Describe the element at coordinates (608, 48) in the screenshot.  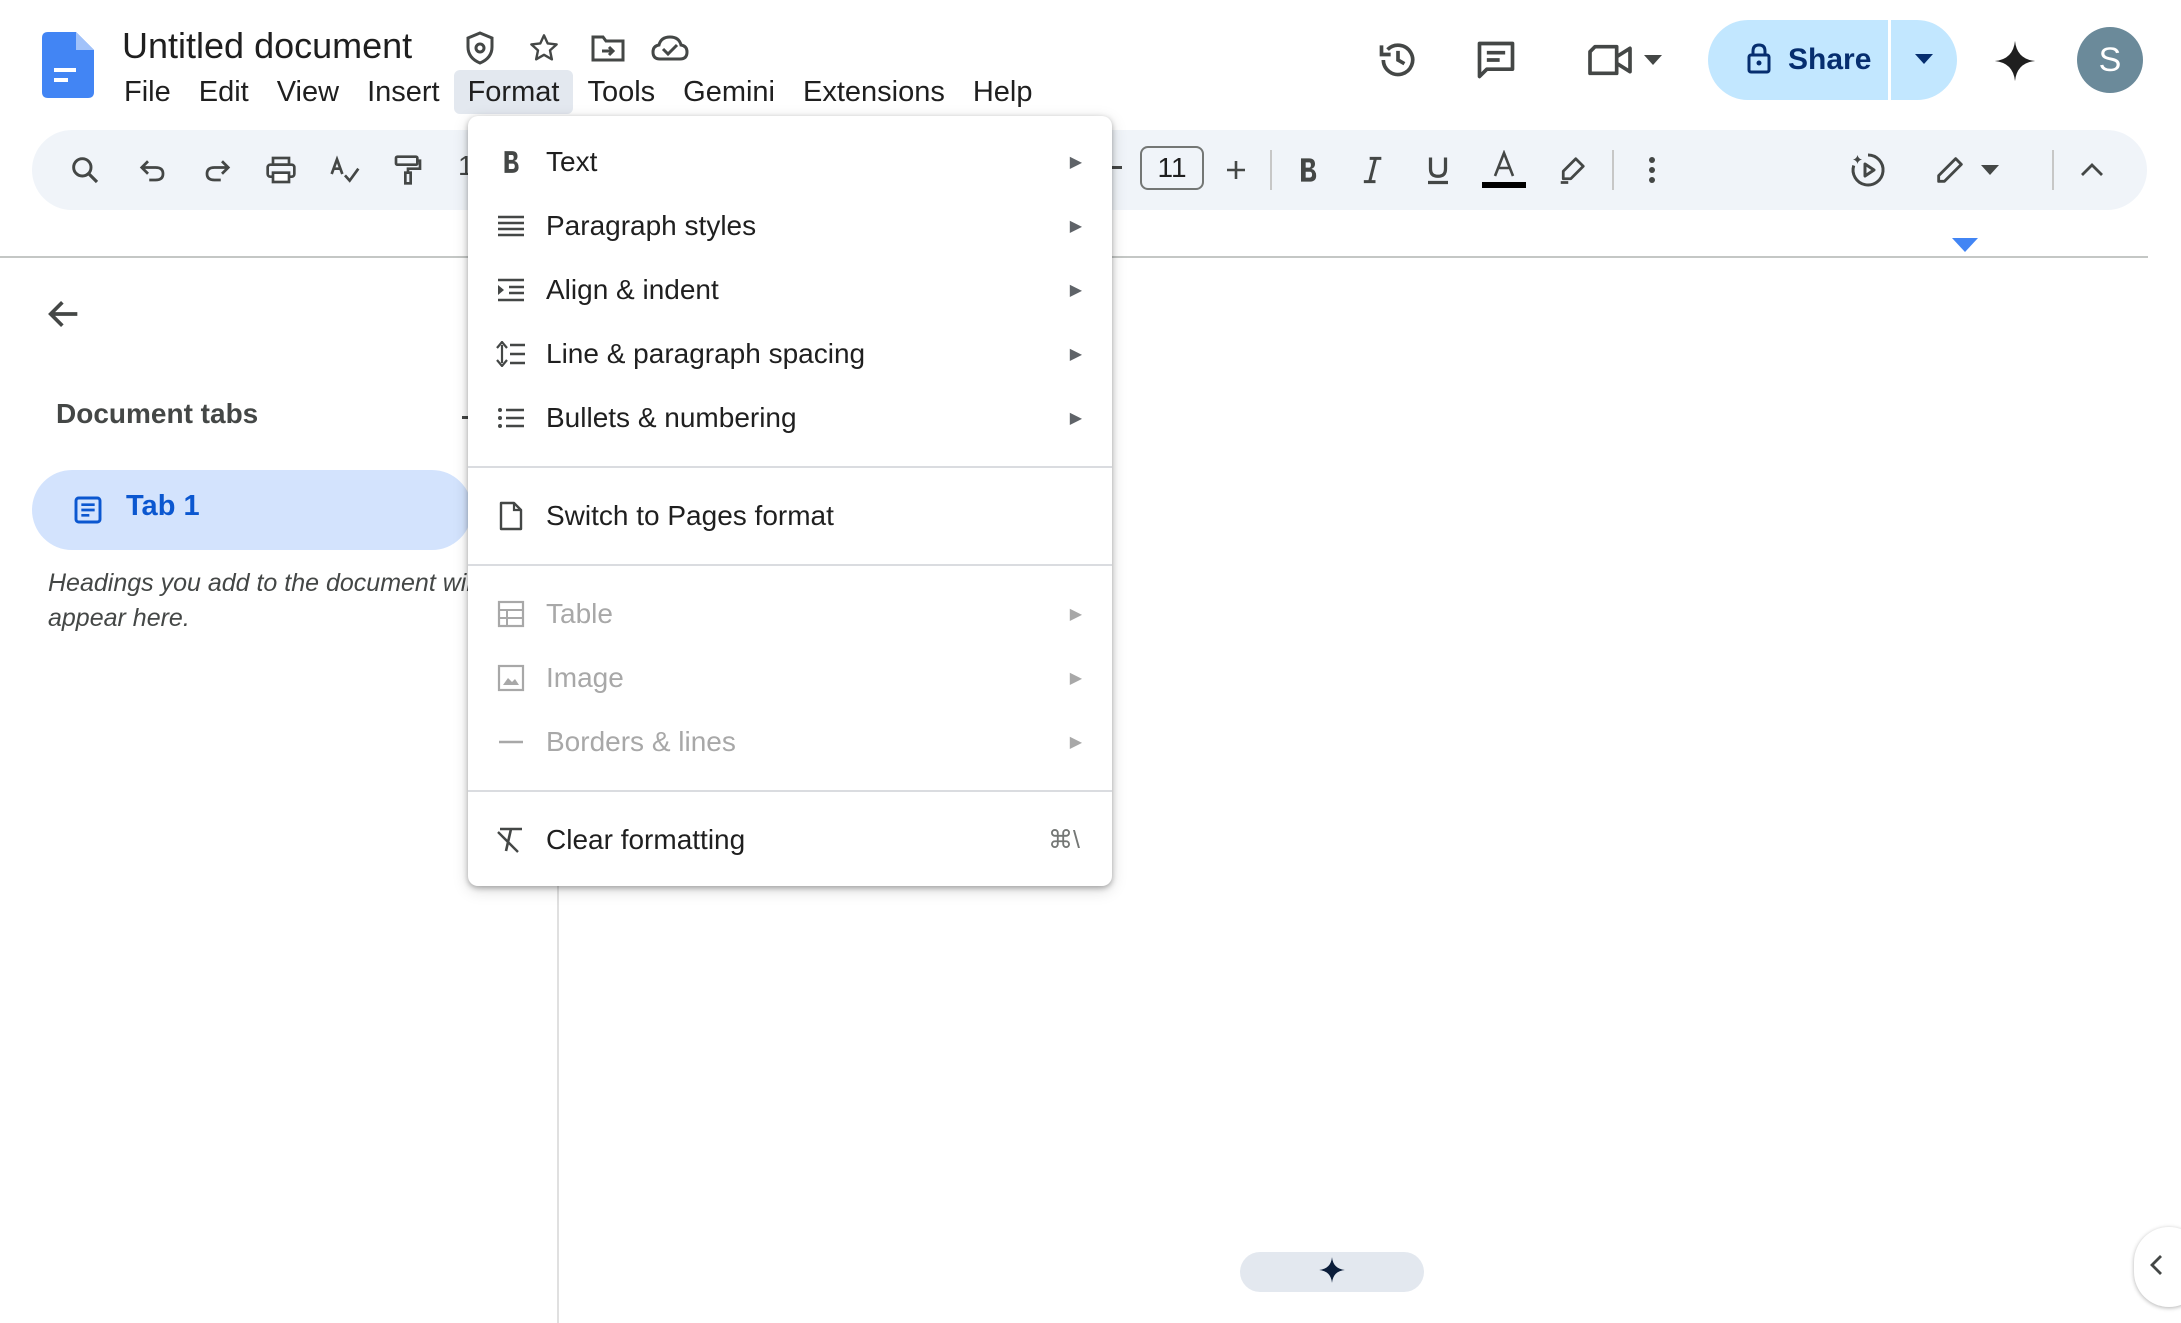
I see `move-folder-icon` at that location.